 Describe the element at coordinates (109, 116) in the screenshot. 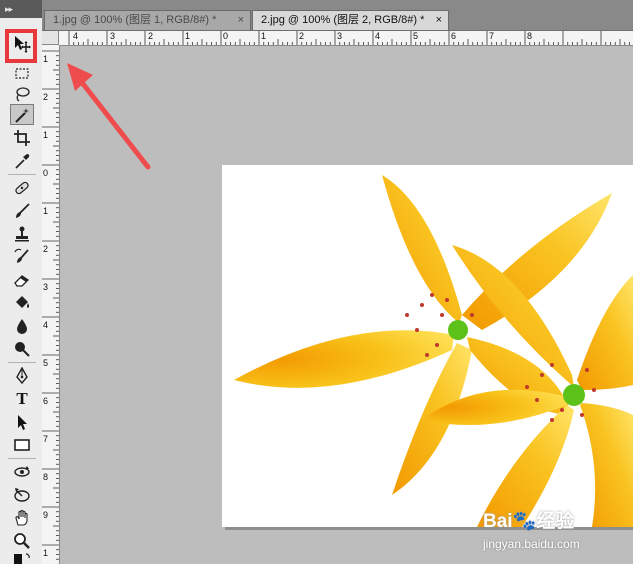

I see `annotation-arrow` at that location.